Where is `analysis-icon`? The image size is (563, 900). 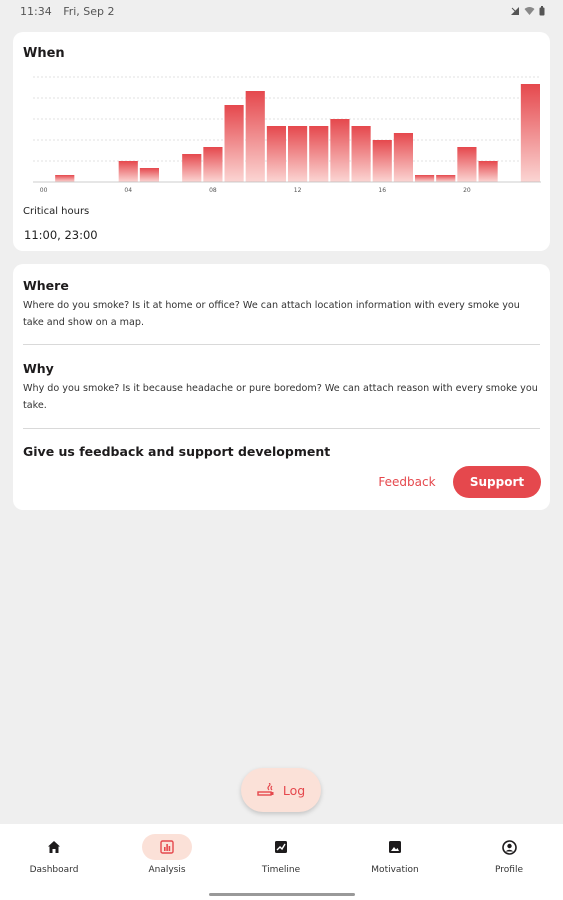
analysis-icon is located at coordinates (167, 847).